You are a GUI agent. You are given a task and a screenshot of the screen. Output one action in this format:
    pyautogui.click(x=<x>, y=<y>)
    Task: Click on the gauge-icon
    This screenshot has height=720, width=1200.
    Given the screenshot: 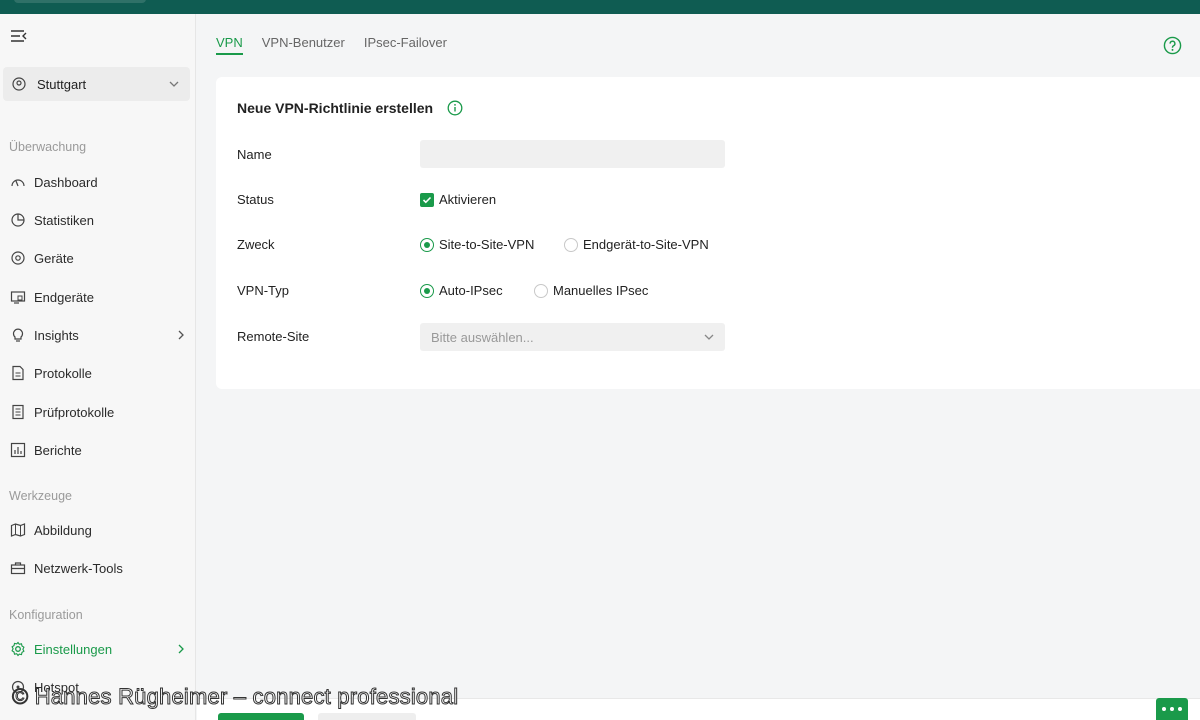 What is the action you would take?
    pyautogui.click(x=18, y=183)
    